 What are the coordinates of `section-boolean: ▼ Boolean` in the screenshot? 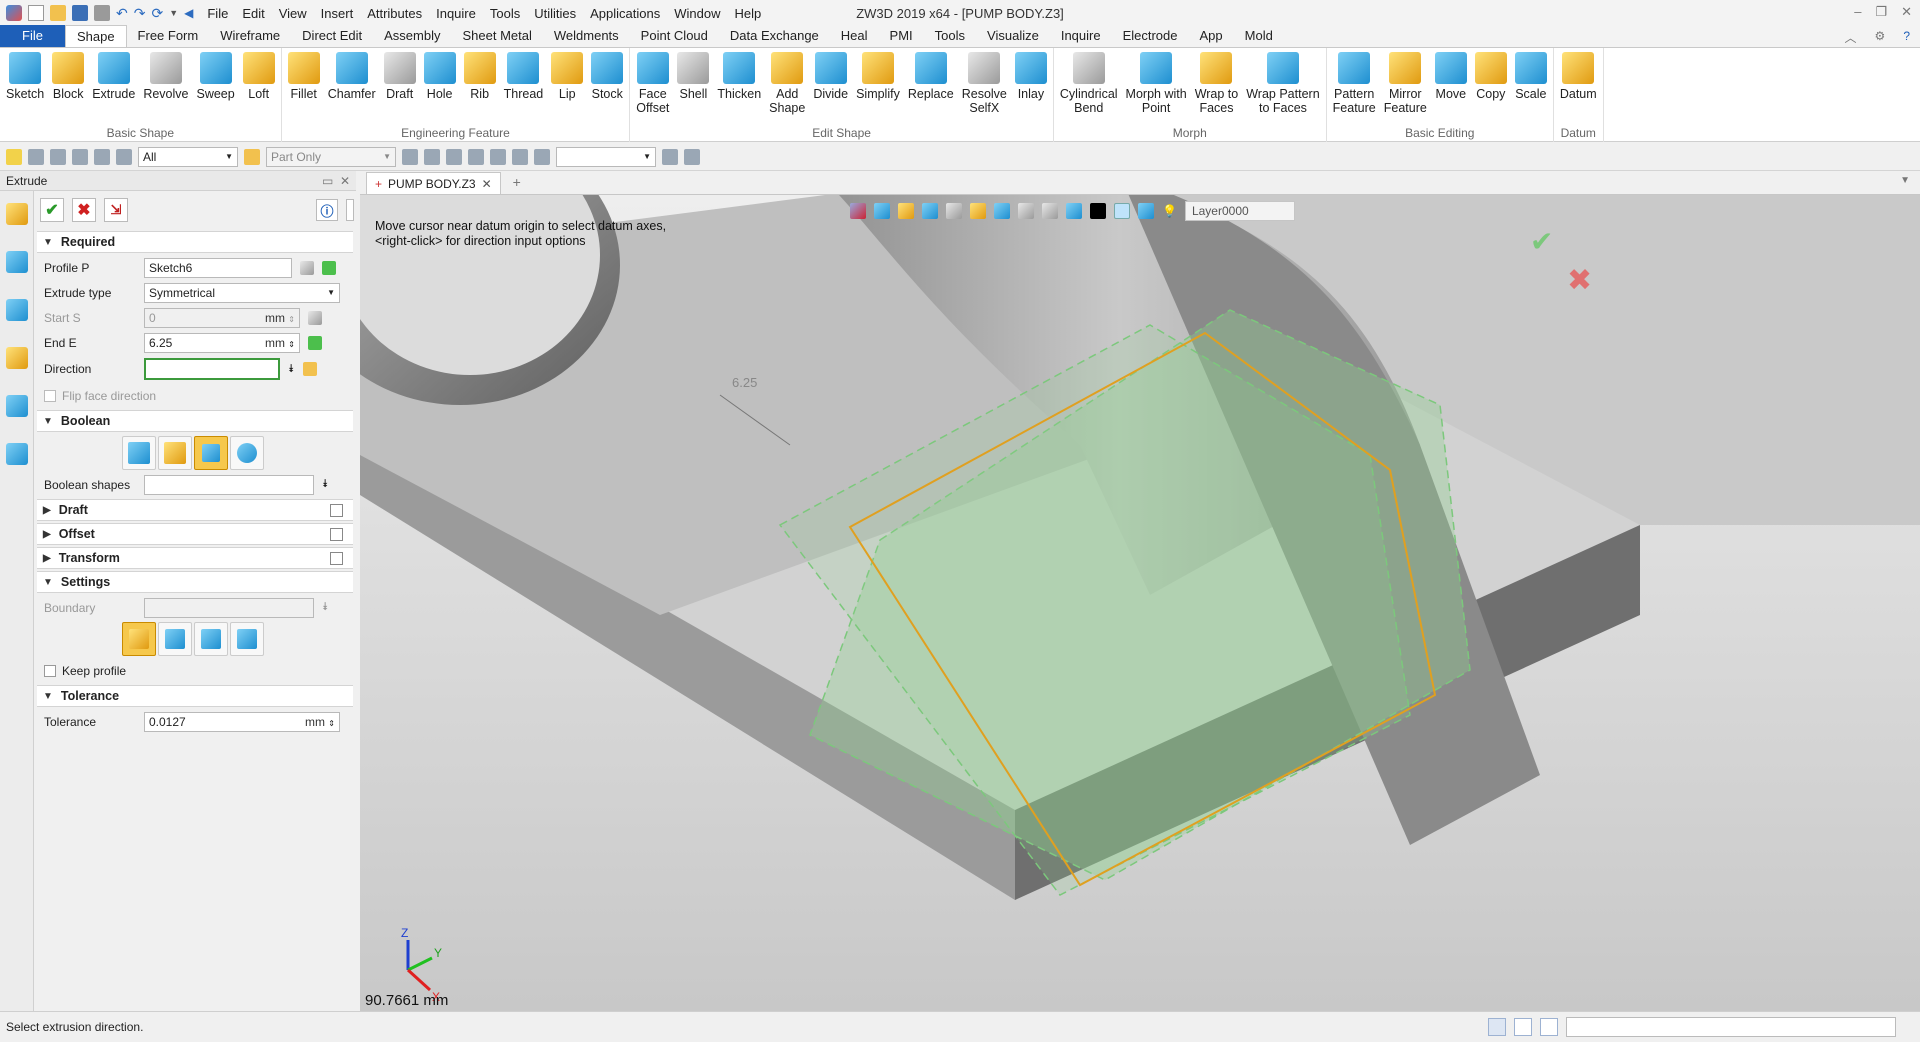 It's located at (195, 421).